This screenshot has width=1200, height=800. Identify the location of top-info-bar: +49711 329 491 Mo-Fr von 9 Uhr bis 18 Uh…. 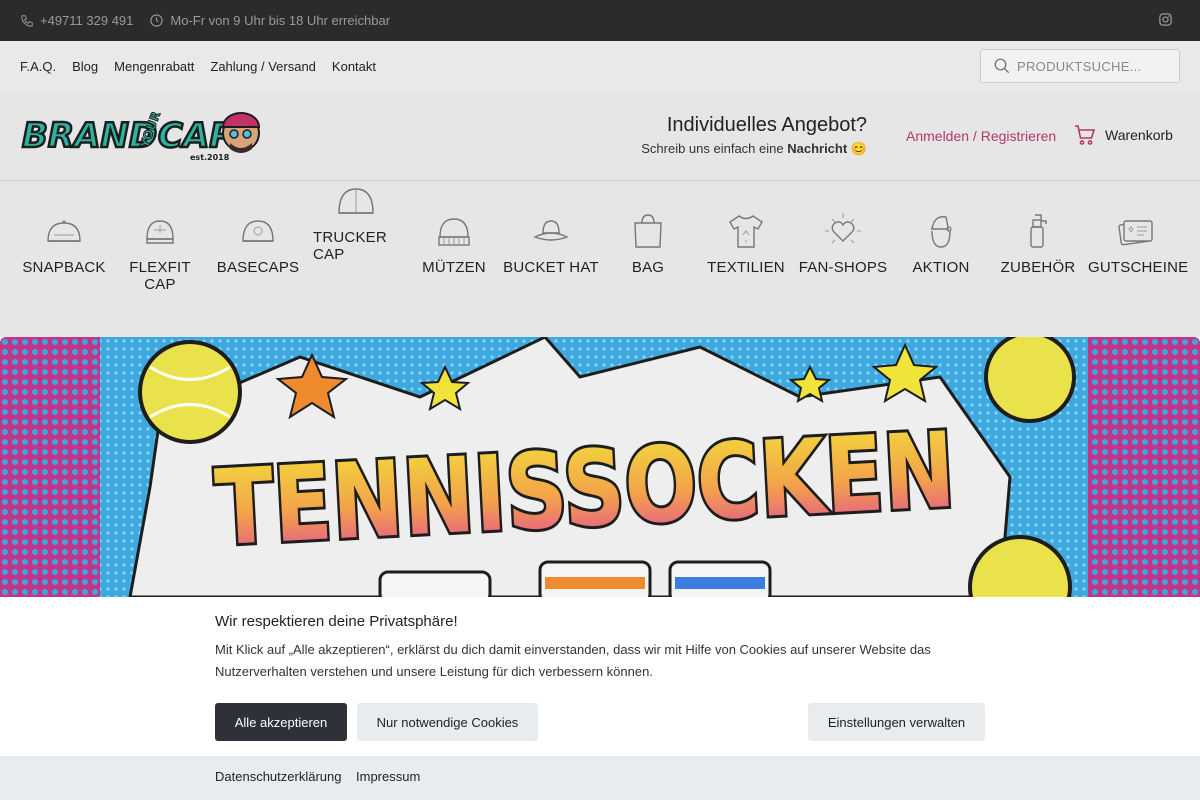
(600, 20).